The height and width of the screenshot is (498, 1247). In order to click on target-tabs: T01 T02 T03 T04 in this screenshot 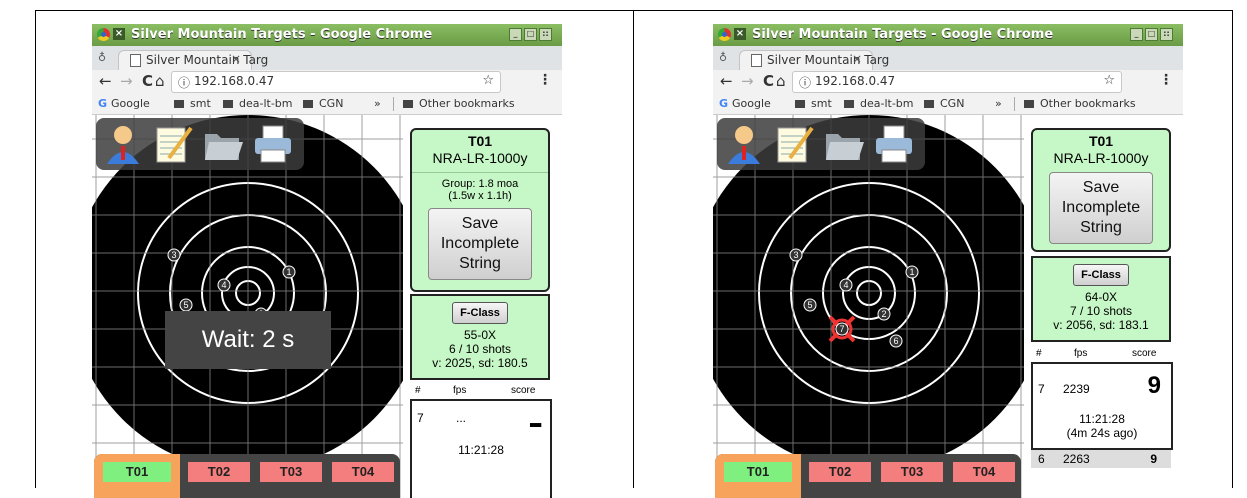, I will do `click(868, 476)`.